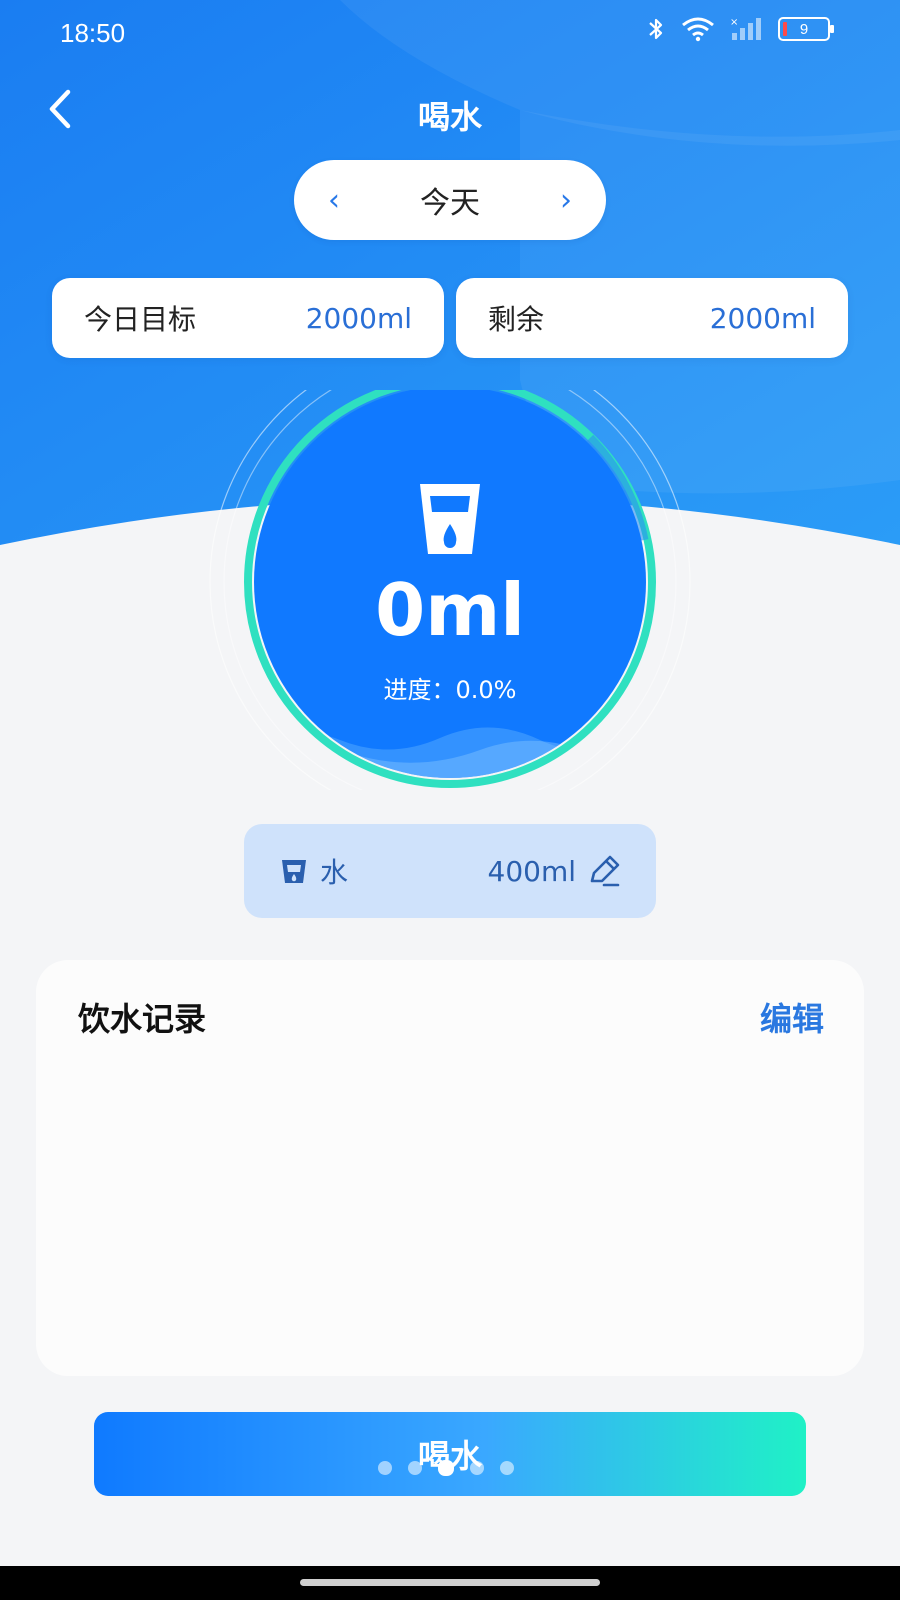 The width and height of the screenshot is (900, 1600). I want to click on goal-card: 今日目标 2000ml, so click(248, 318).